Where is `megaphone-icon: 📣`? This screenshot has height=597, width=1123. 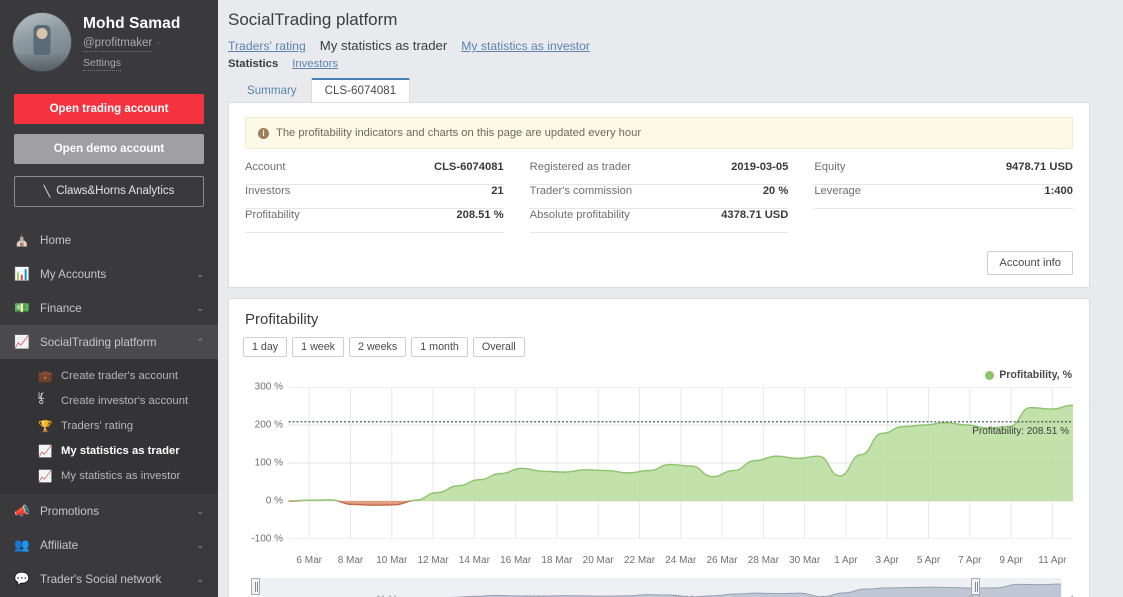 megaphone-icon: 📣 is located at coordinates (22, 510).